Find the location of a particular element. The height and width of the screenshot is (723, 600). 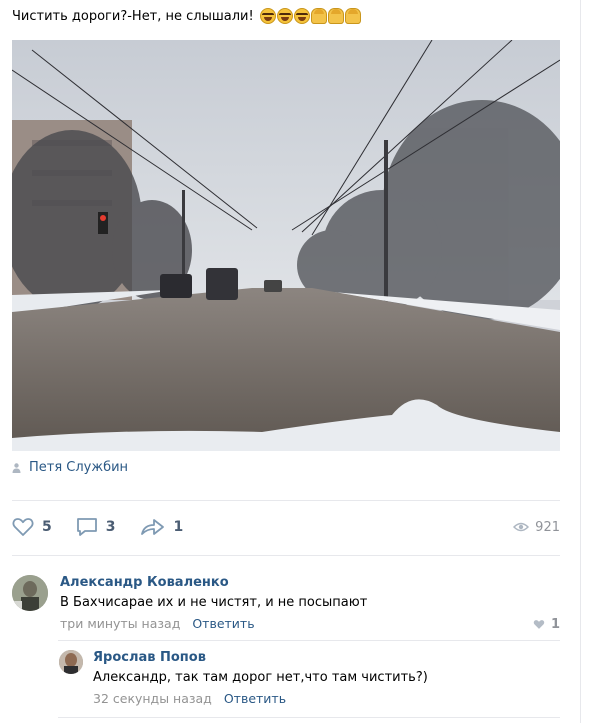

comment-like-count: 1 is located at coordinates (555, 624).